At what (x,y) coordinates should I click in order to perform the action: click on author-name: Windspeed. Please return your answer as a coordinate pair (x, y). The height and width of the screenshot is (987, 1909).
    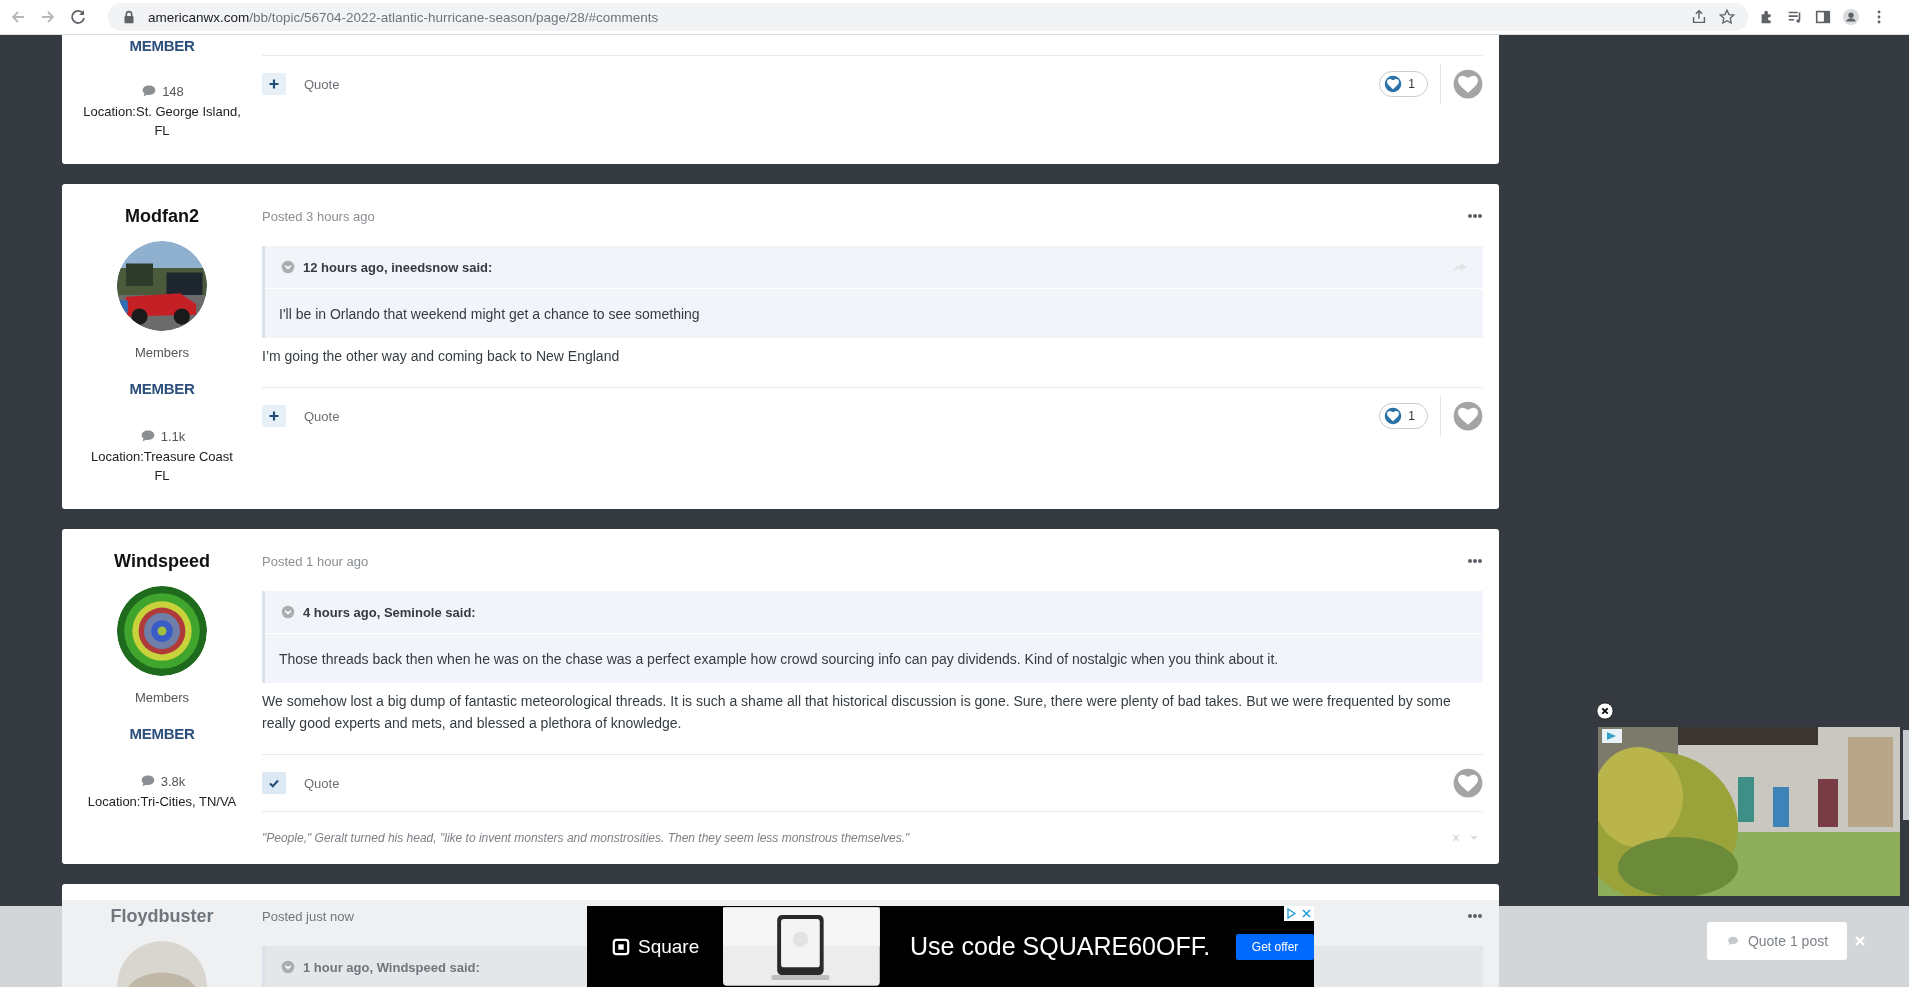
    Looking at the image, I should click on (162, 561).